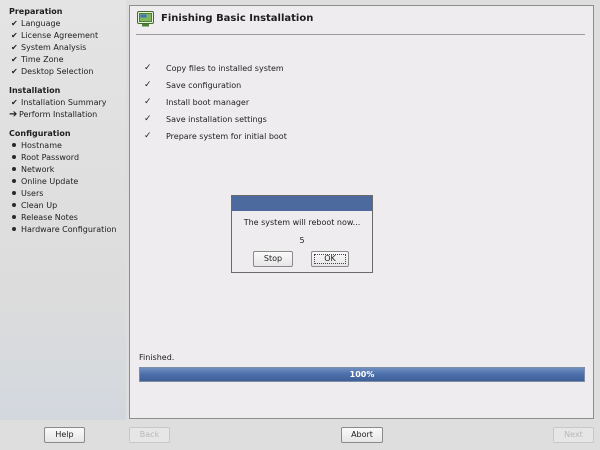 This screenshot has width=600, height=450. What do you see at coordinates (34, 205) in the screenshot?
I see `sidebar-item-clean-up: Clean Up` at bounding box center [34, 205].